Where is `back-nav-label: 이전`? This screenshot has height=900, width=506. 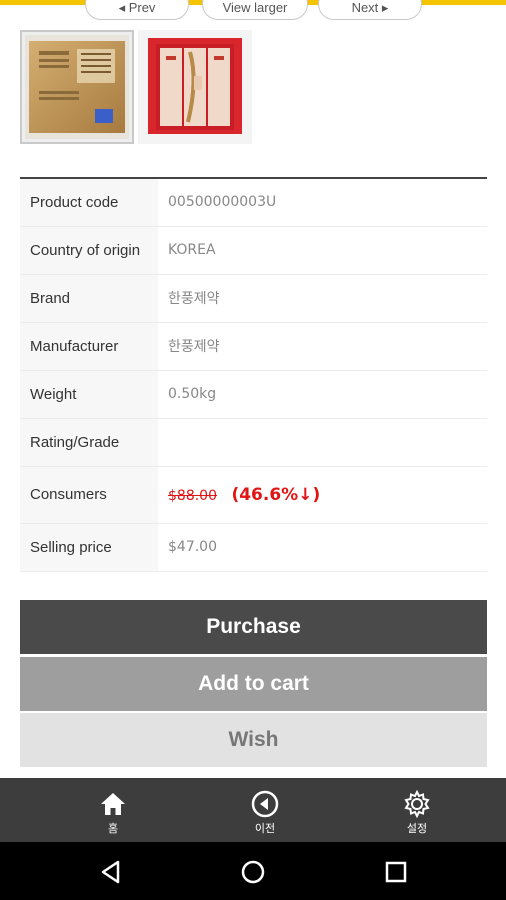 back-nav-label: 이전 is located at coordinates (265, 828).